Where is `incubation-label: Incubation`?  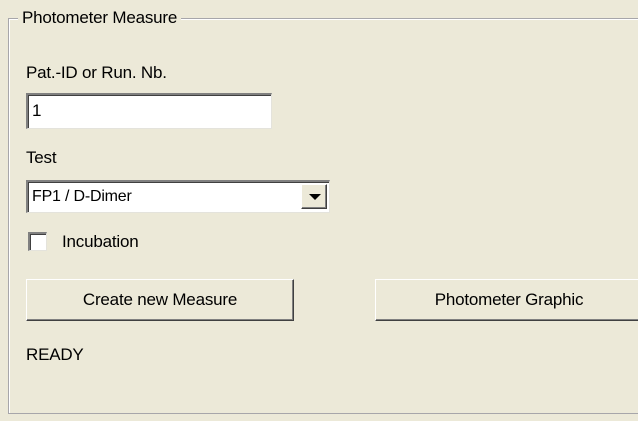 incubation-label: Incubation is located at coordinates (100, 242).